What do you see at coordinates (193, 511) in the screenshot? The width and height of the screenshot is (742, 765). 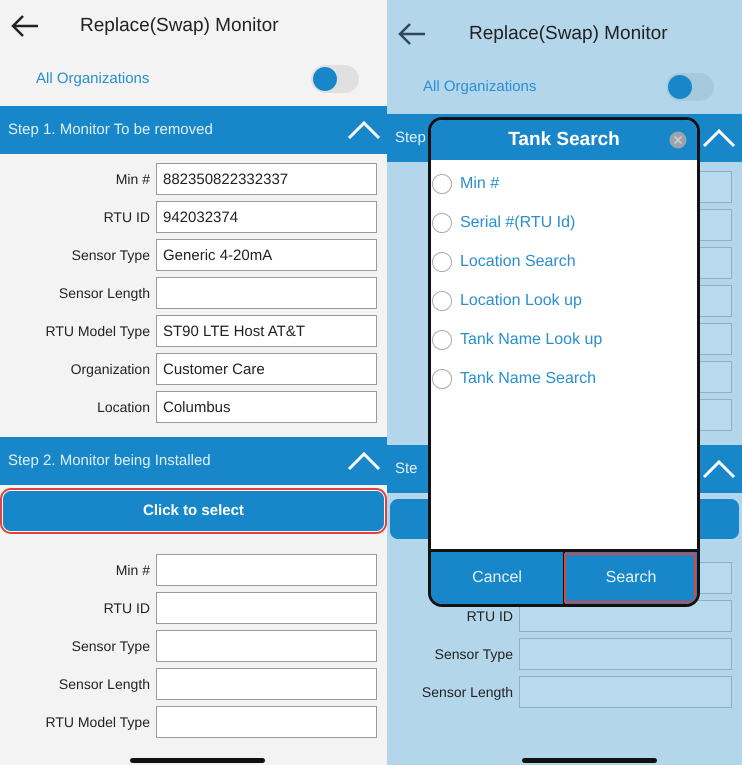 I see `select-button: Click to select` at bounding box center [193, 511].